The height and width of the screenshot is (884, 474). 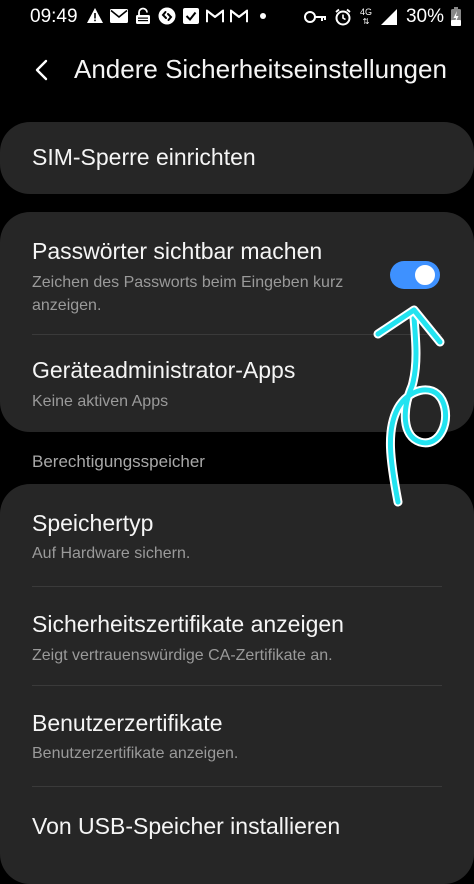 What do you see at coordinates (456, 17) in the screenshot?
I see `battery-charging-icon` at bounding box center [456, 17].